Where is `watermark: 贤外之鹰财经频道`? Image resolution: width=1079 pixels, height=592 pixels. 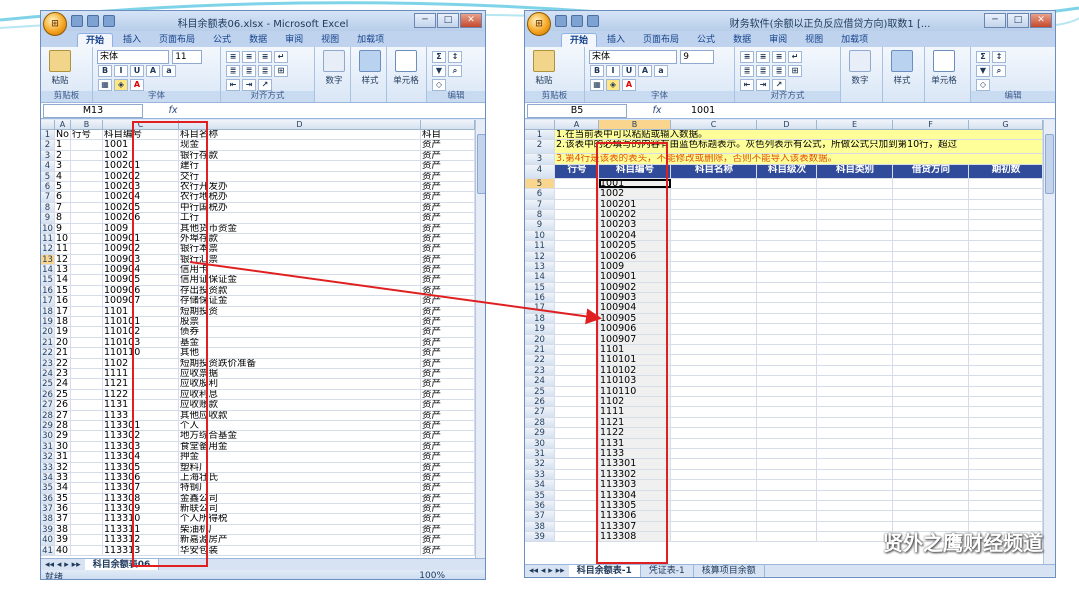 watermark: 贤外之鹰财经频道 is located at coordinates (963, 543).